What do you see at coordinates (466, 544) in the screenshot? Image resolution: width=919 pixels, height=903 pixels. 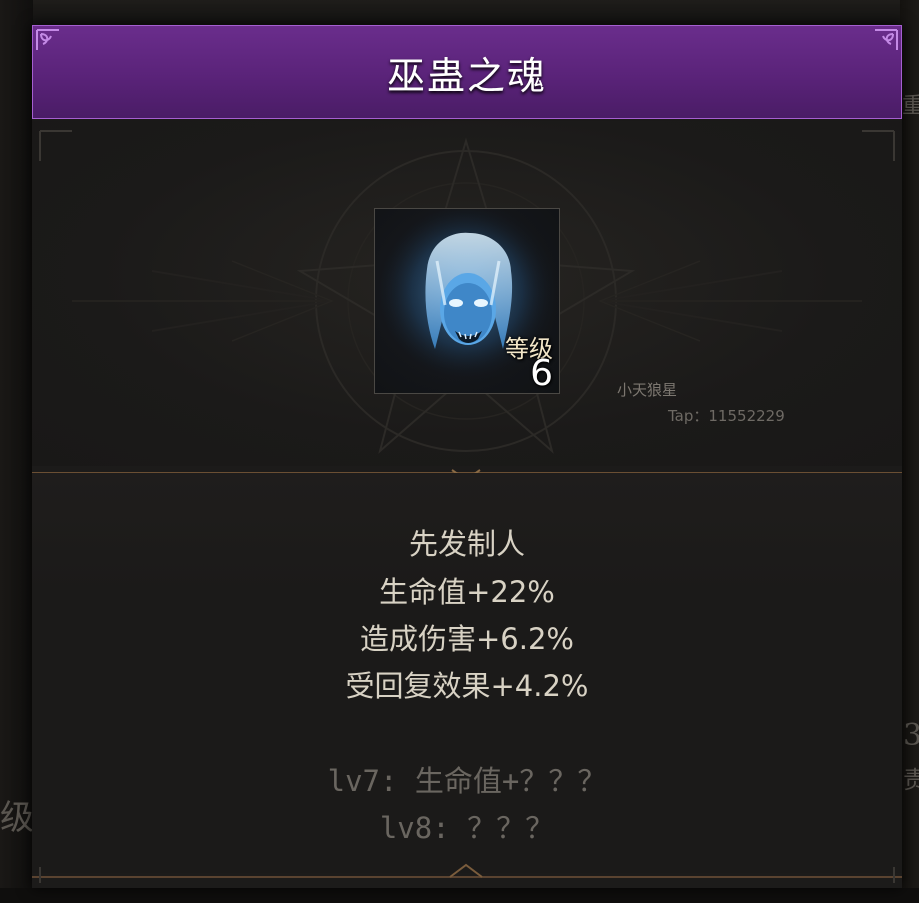 I see `effect-name: 先发制人` at bounding box center [466, 544].